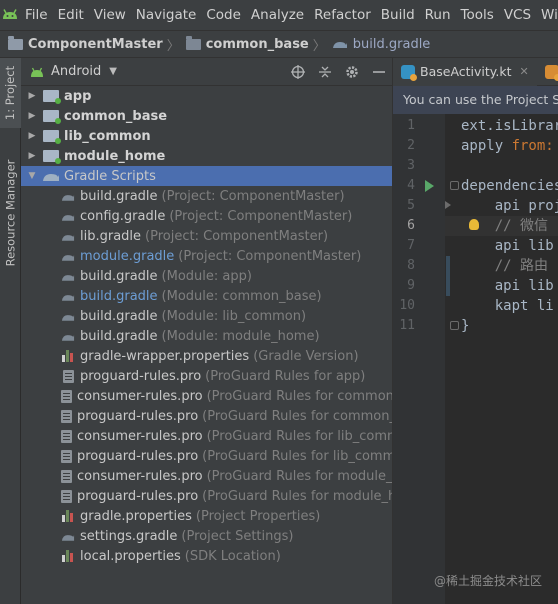 The image size is (558, 604). What do you see at coordinates (206, 316) in the screenshot?
I see `tree-file-item: build.gradle (Module: lib_common)` at bounding box center [206, 316].